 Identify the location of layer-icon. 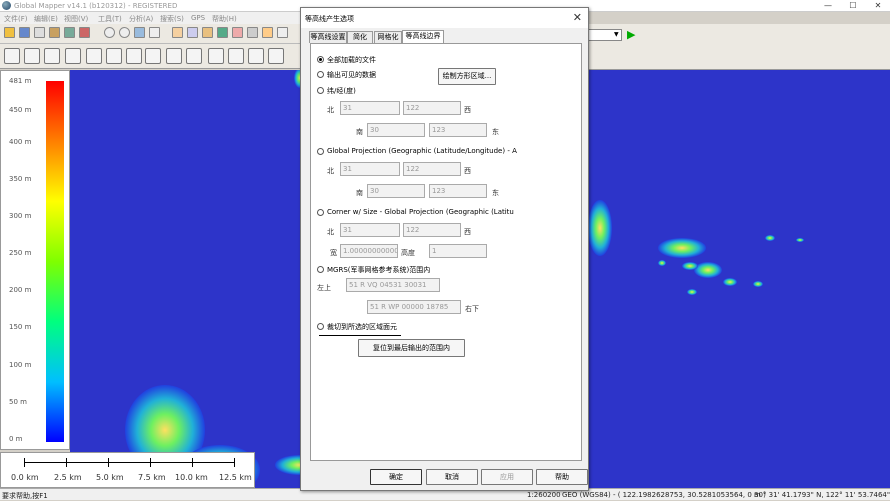
(237, 32).